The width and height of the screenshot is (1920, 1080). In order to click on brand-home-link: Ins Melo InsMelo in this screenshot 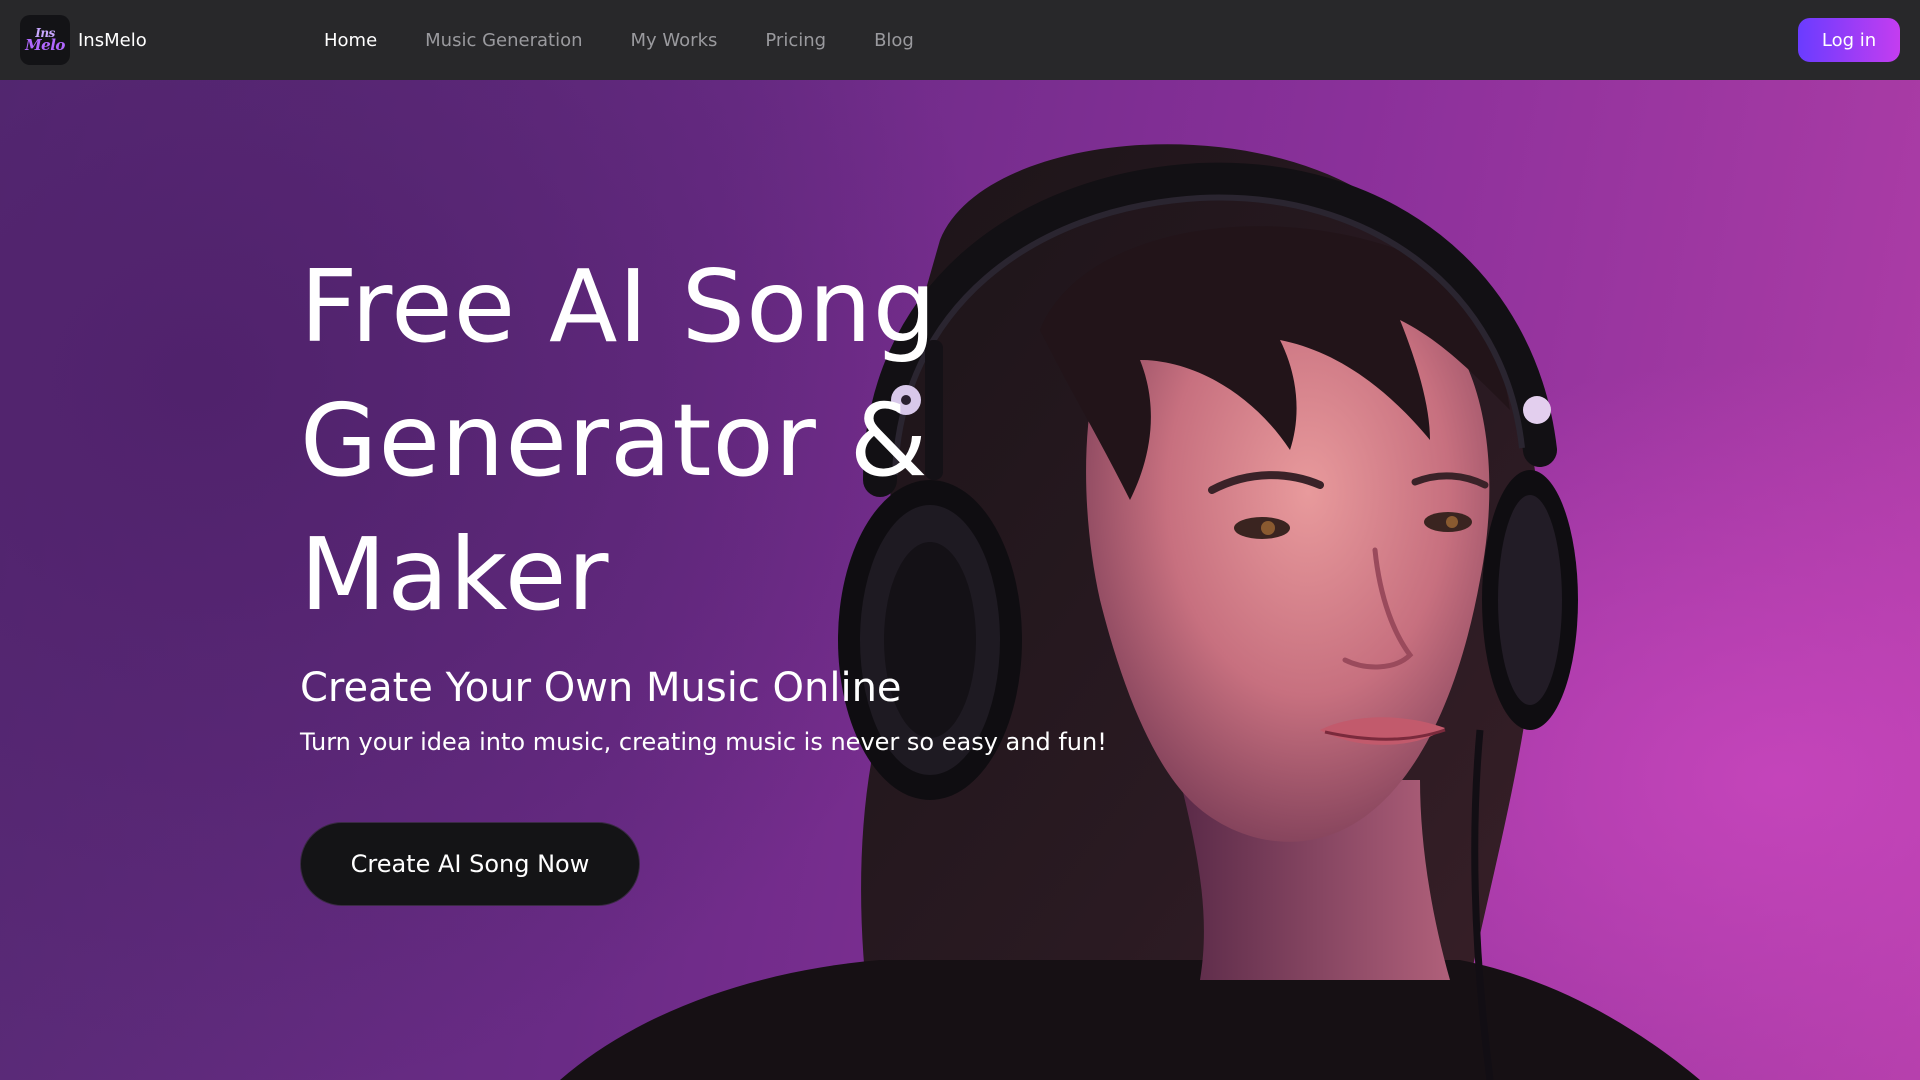, I will do `click(83, 40)`.